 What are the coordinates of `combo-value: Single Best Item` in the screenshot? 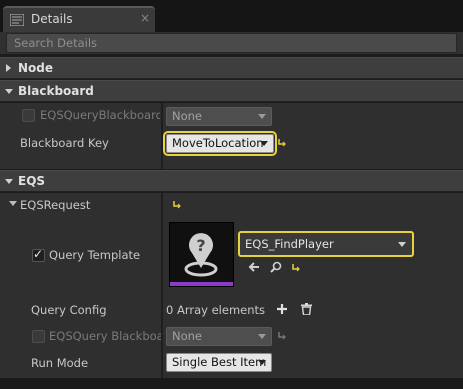 It's located at (219, 362).